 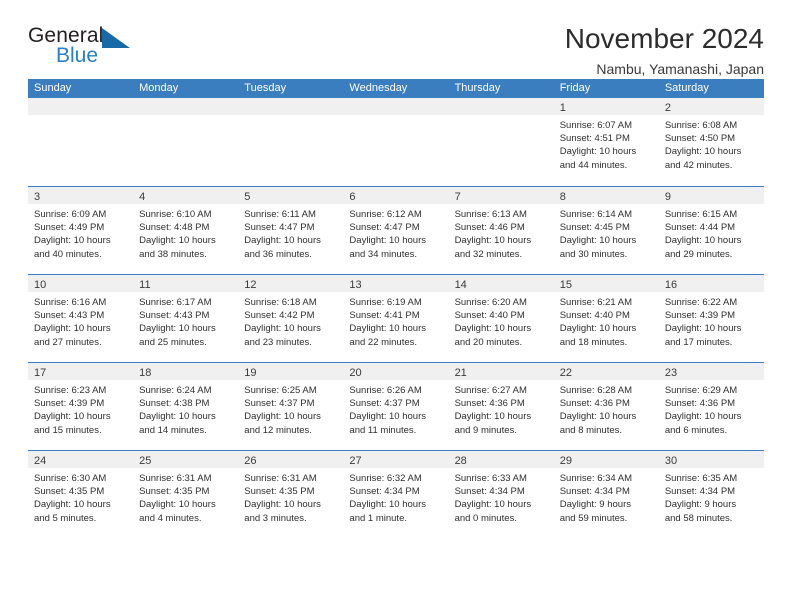 What do you see at coordinates (701, 125) in the screenshot?
I see `day-detail-line: Sunrise: 6:08 AM` at bounding box center [701, 125].